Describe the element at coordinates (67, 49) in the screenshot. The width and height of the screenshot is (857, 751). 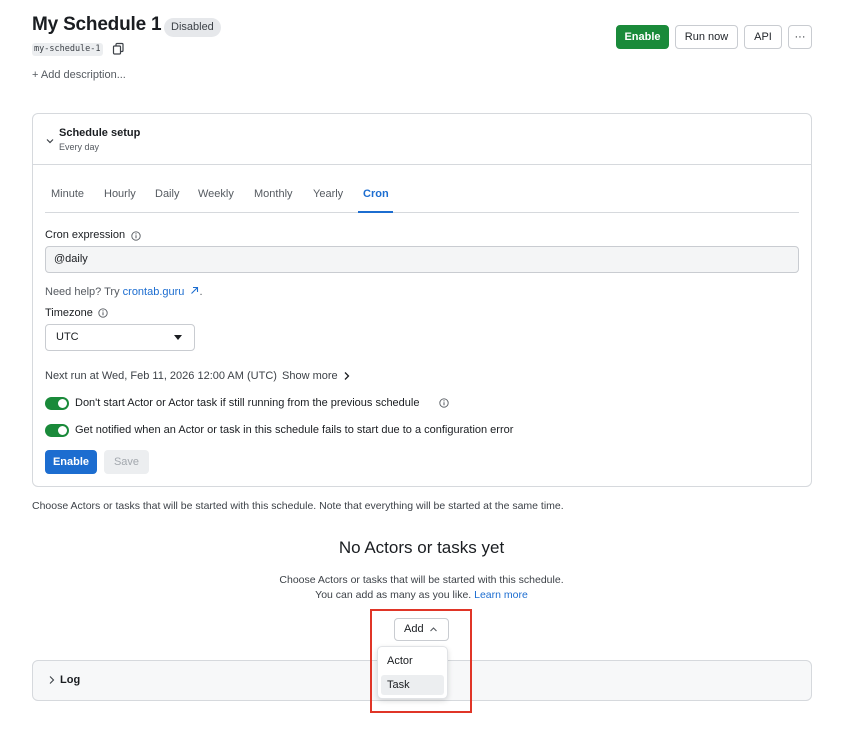
I see `schedule-slug: my-schedule-1` at that location.